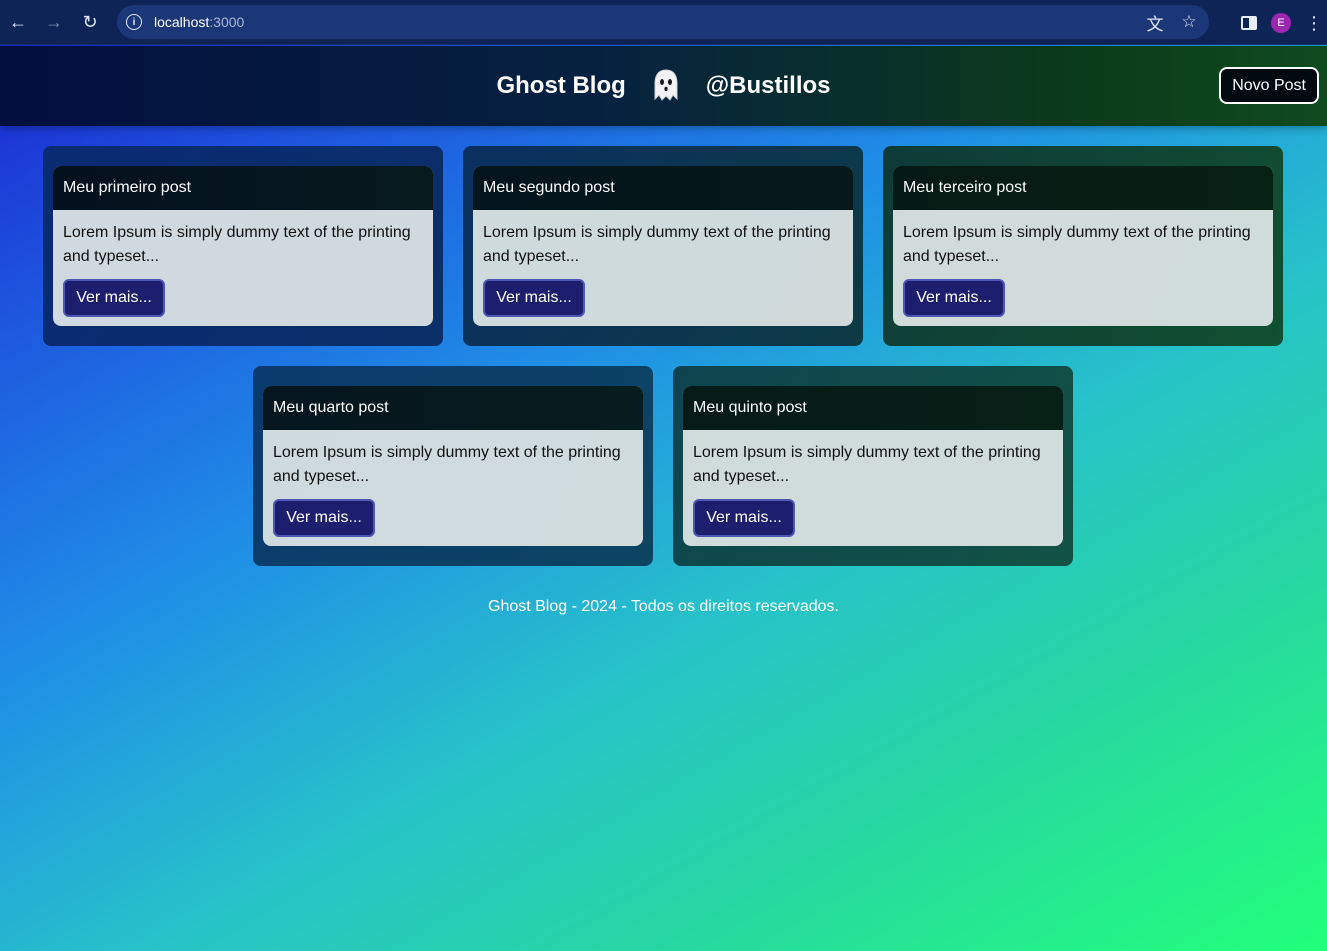 The width and height of the screenshot is (1327, 951). I want to click on forward-arrow-icon: →, so click(54, 22).